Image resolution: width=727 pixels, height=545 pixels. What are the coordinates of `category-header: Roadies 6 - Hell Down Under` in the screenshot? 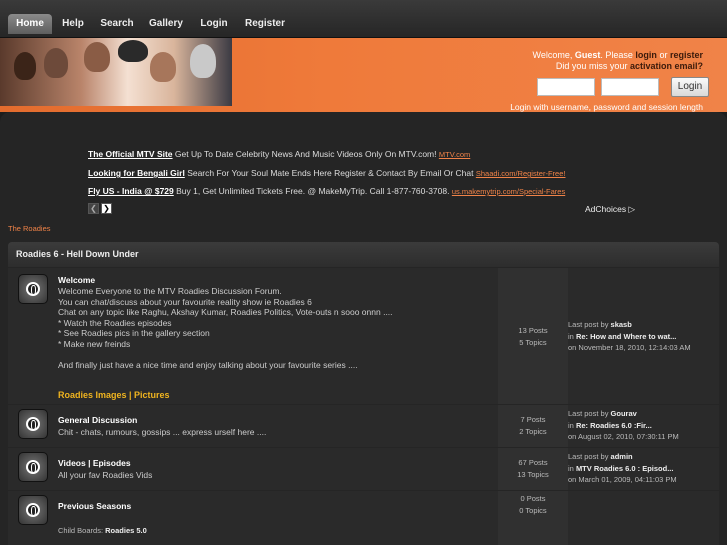 It's located at (363, 254).